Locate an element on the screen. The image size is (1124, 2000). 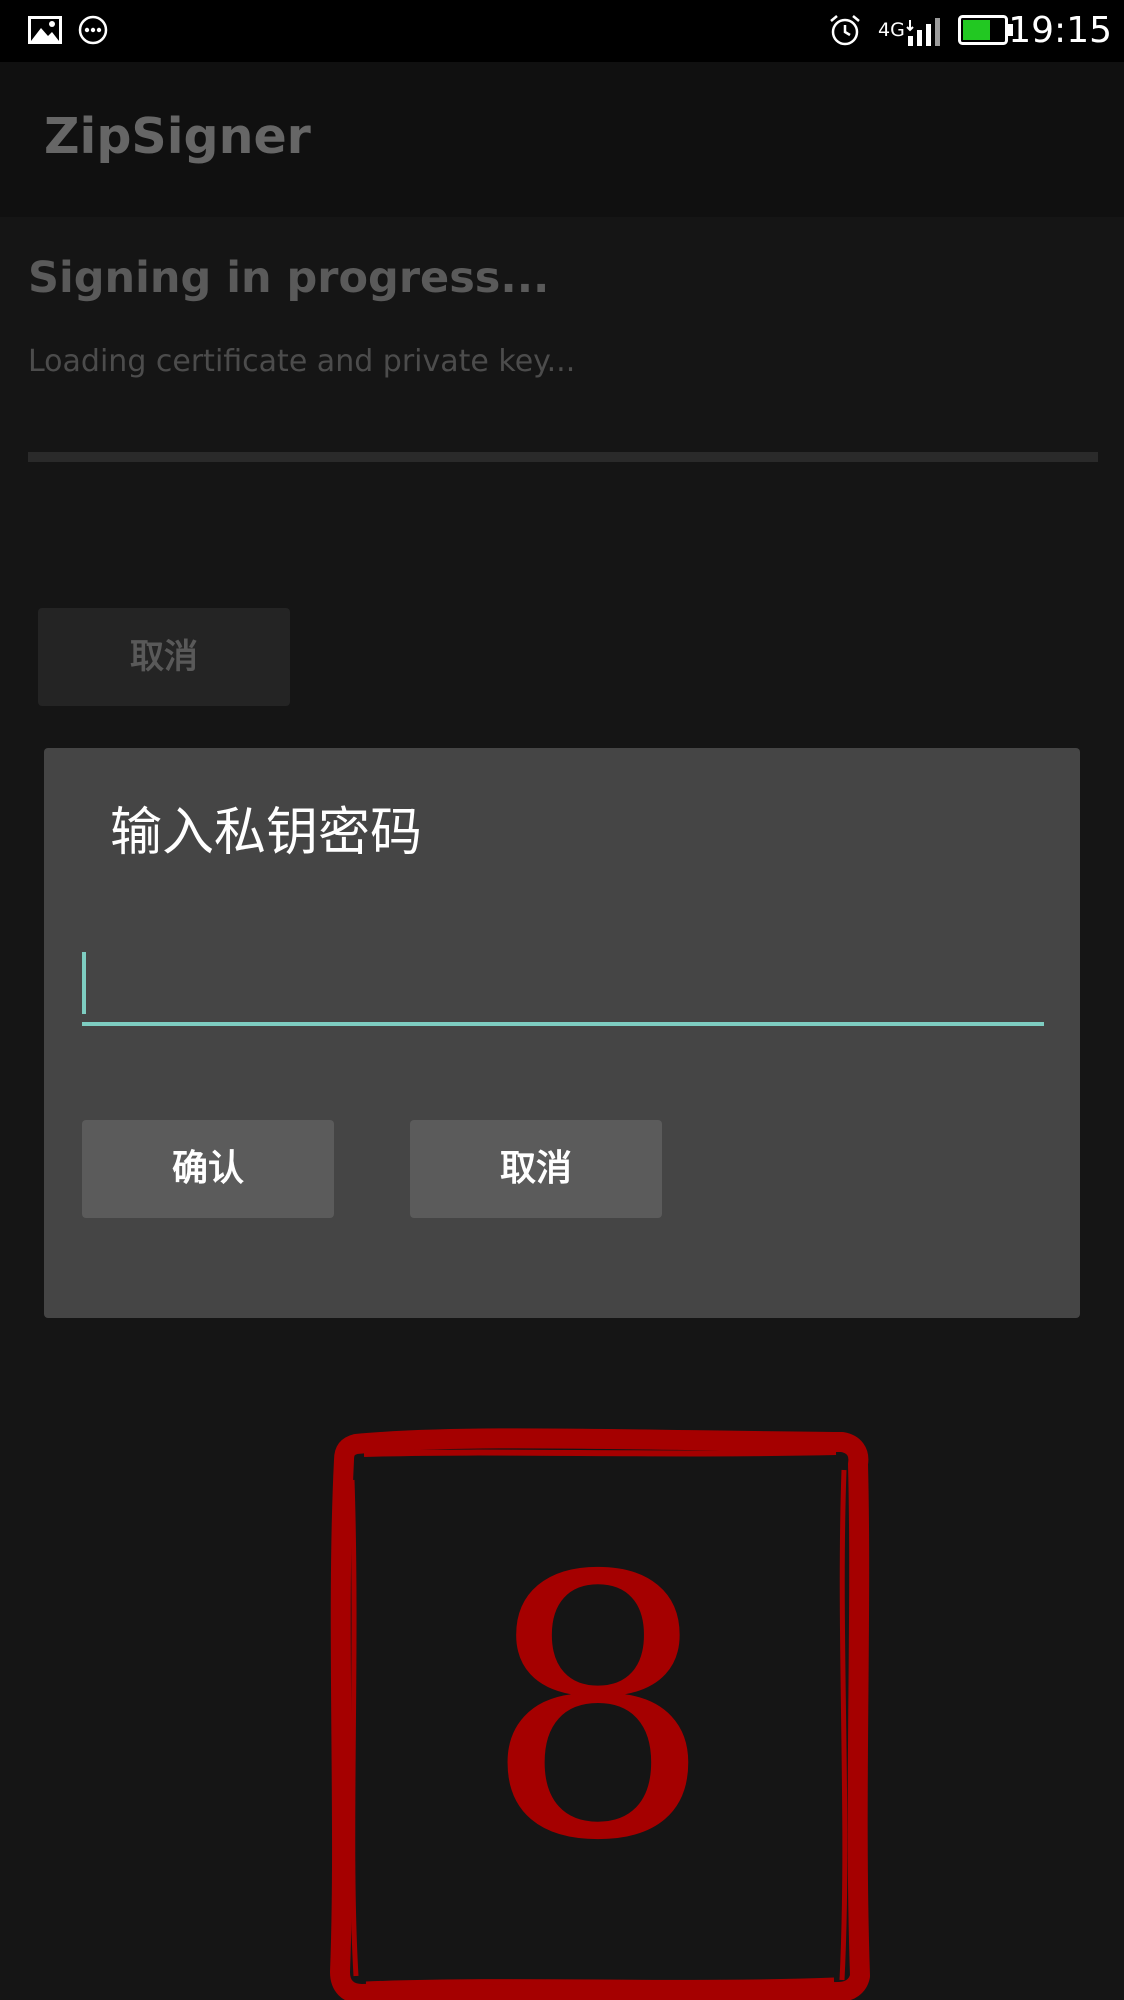
progress-cancel-button: 取消 is located at coordinates (164, 657).